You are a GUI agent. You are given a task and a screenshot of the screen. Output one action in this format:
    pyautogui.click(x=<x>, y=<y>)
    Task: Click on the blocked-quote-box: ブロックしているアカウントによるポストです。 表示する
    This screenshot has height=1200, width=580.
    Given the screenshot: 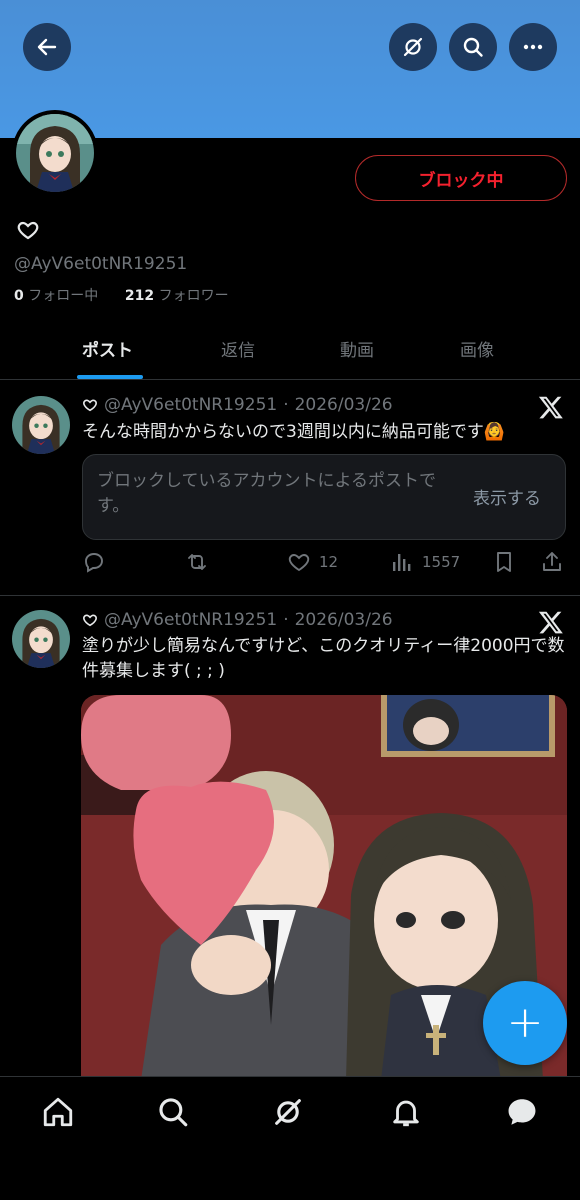 What is the action you would take?
    pyautogui.click(x=324, y=497)
    